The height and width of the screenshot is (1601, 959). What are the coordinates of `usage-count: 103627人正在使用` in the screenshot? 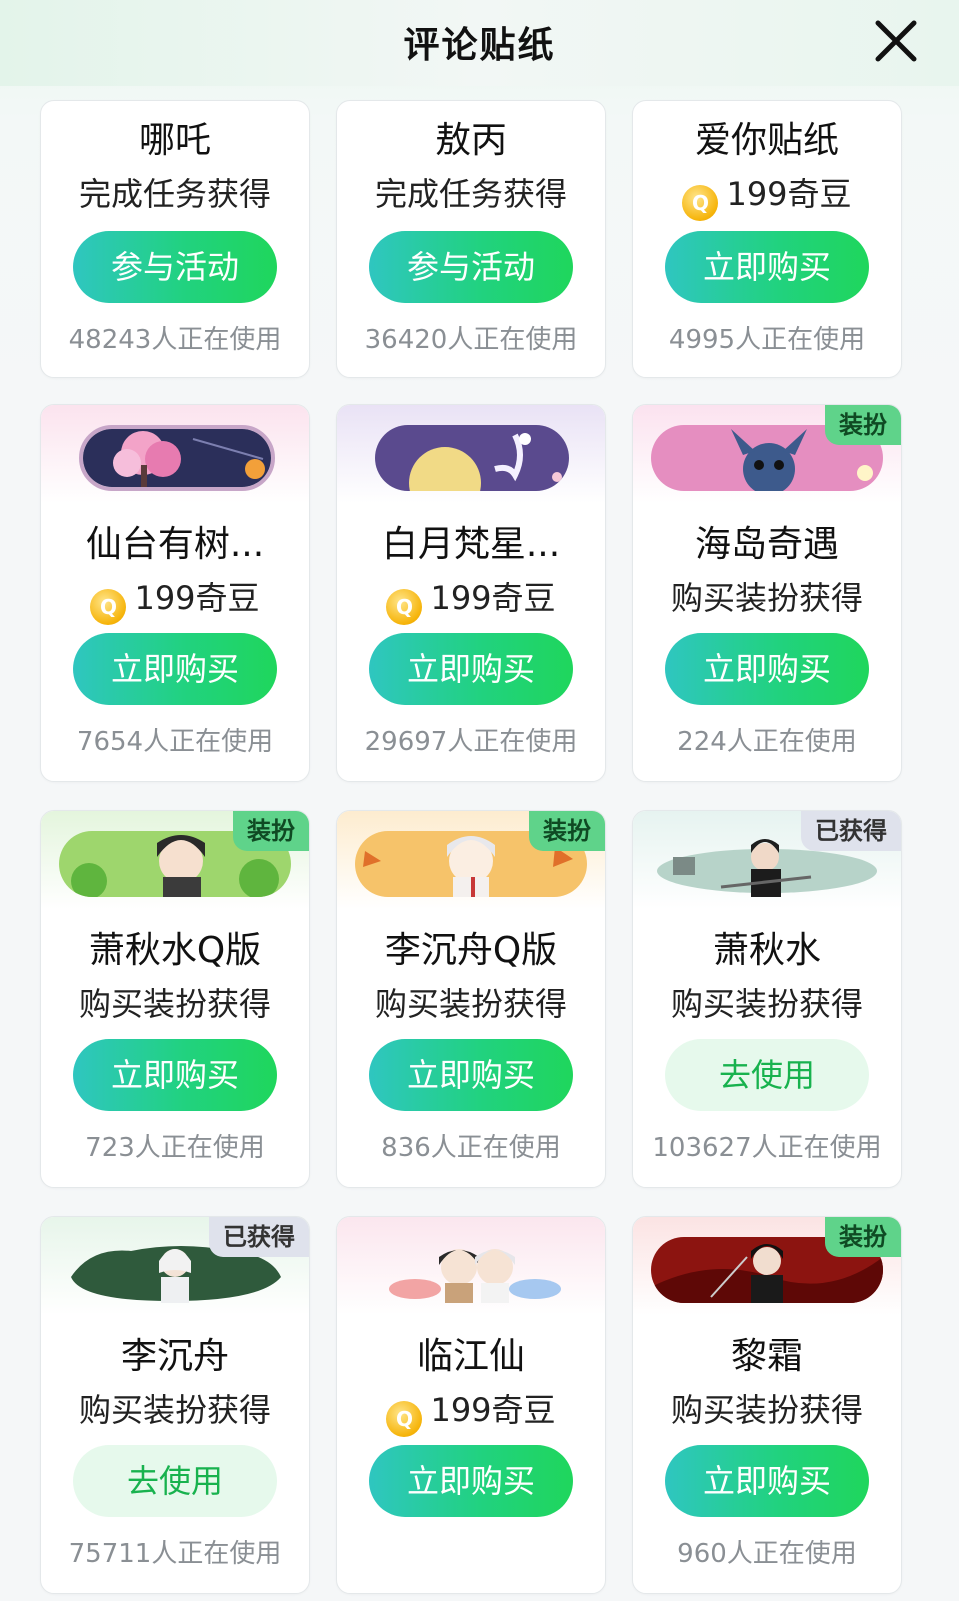 It's located at (767, 1148).